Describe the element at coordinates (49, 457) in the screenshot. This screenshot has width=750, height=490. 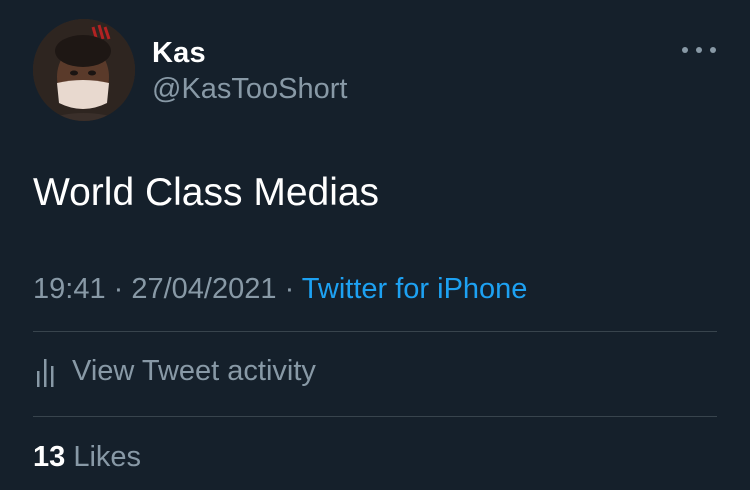
I see `likes-count: 13` at that location.